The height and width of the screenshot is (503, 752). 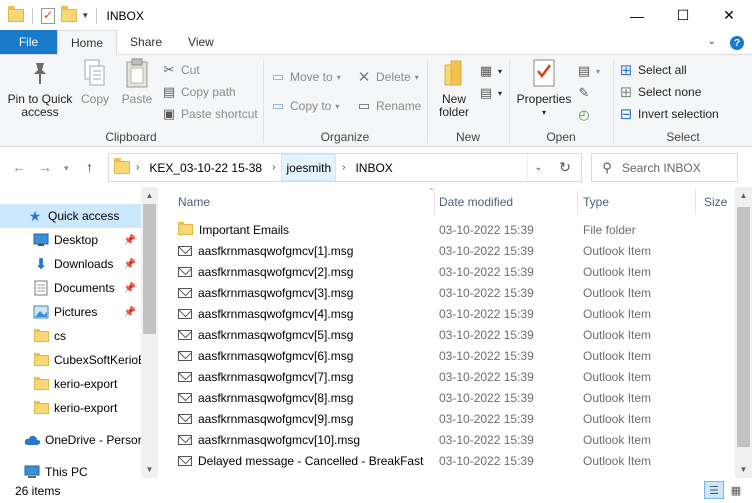 What do you see at coordinates (85, 15) in the screenshot?
I see `customize-toolbar-icon: ▾` at bounding box center [85, 15].